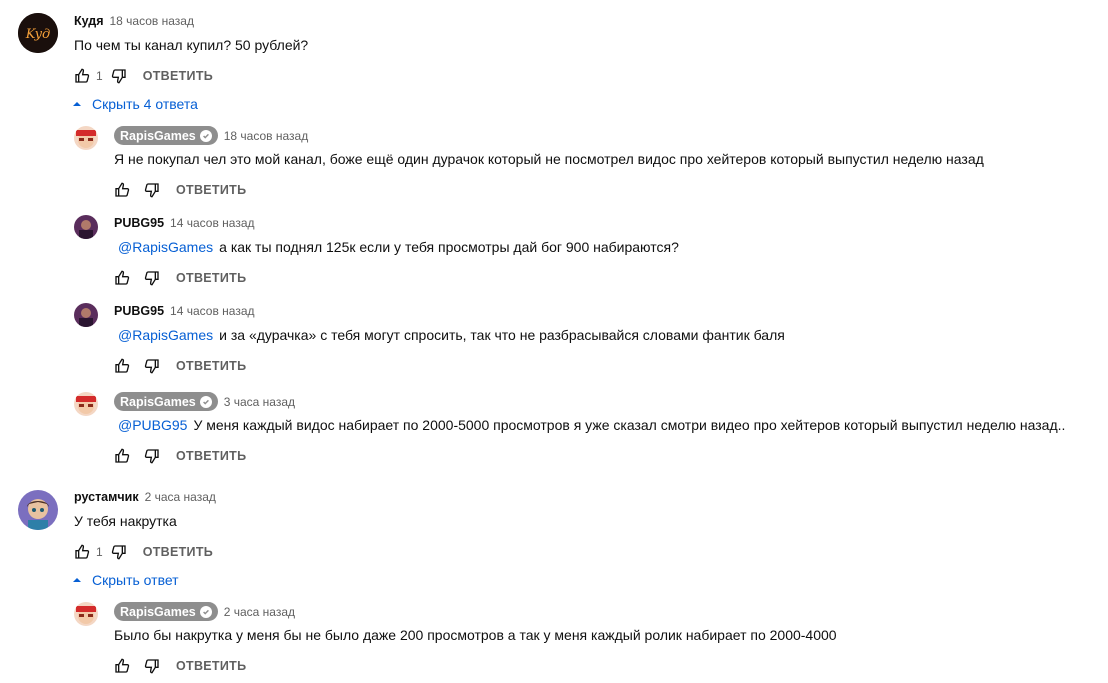  What do you see at coordinates (125, 521) in the screenshot?
I see `comment-text: У тебя накрутка` at bounding box center [125, 521].